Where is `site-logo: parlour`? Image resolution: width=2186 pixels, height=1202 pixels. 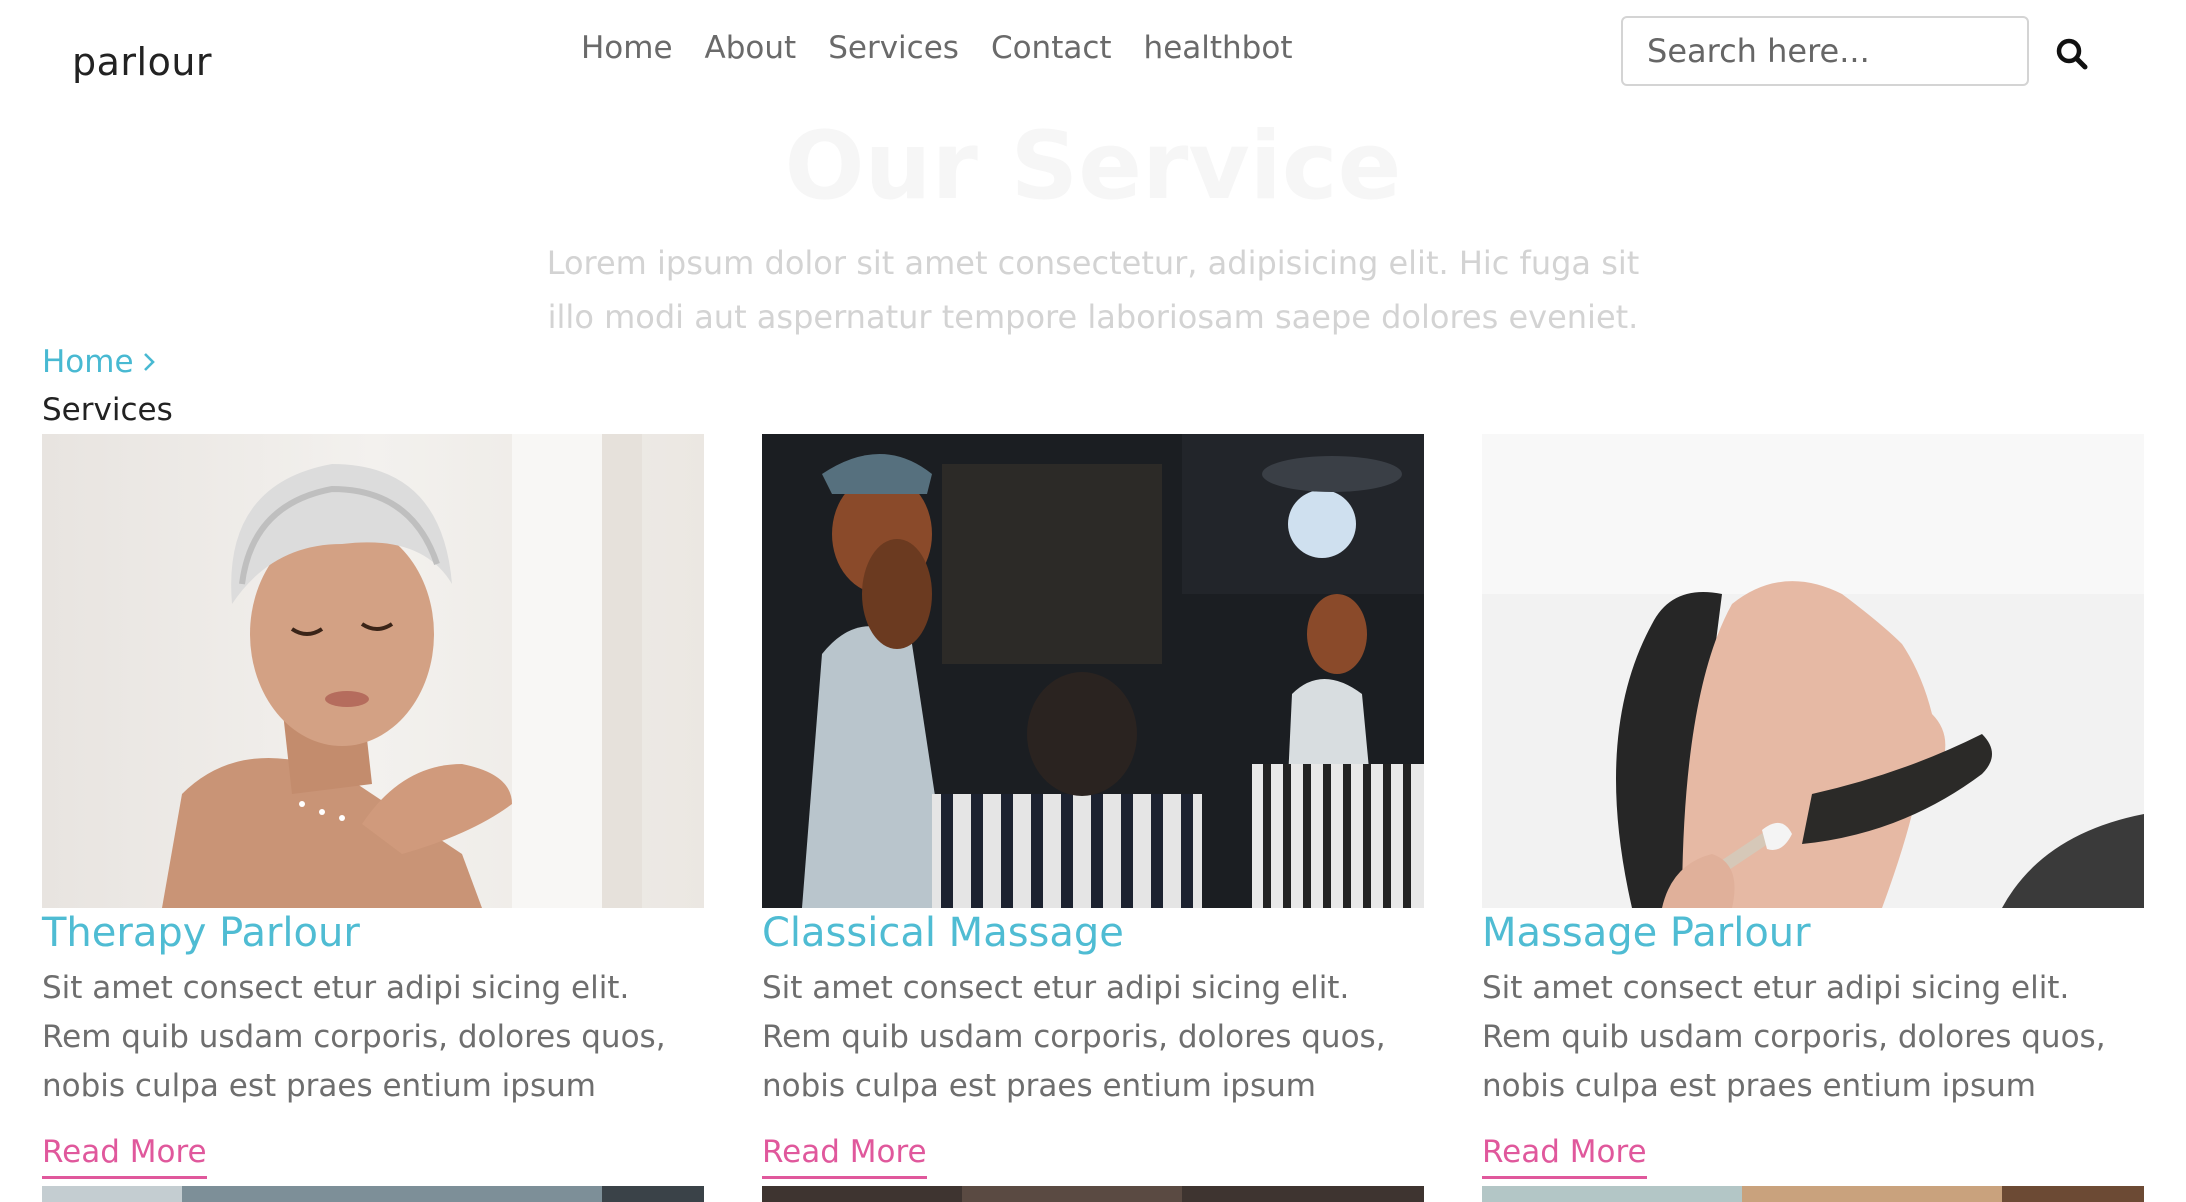 site-logo: parlour is located at coordinates (142, 62).